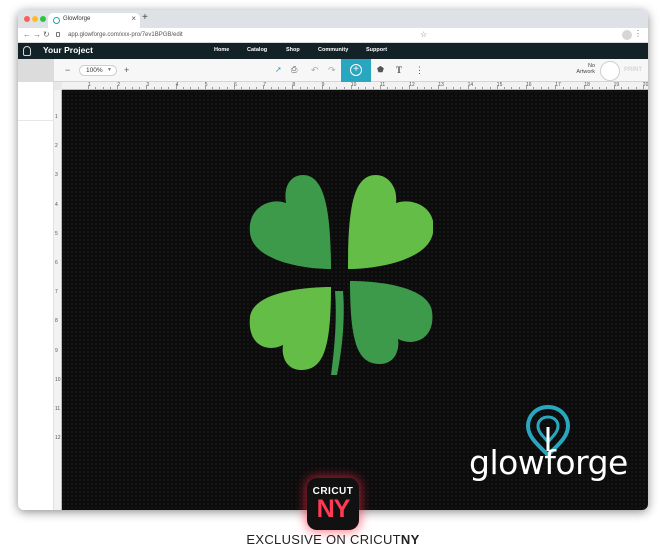 The height and width of the screenshot is (552, 666). What do you see at coordinates (37, 34) in the screenshot?
I see `forward-icon: →` at bounding box center [37, 34].